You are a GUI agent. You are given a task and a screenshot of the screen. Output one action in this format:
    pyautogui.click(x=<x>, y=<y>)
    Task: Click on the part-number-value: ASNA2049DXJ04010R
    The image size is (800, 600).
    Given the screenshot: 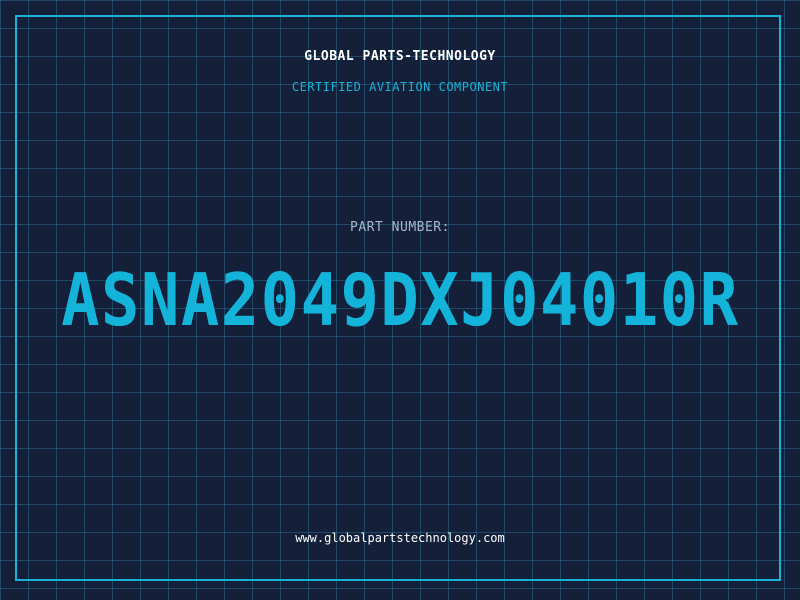 What is the action you would take?
    pyautogui.click(x=400, y=300)
    